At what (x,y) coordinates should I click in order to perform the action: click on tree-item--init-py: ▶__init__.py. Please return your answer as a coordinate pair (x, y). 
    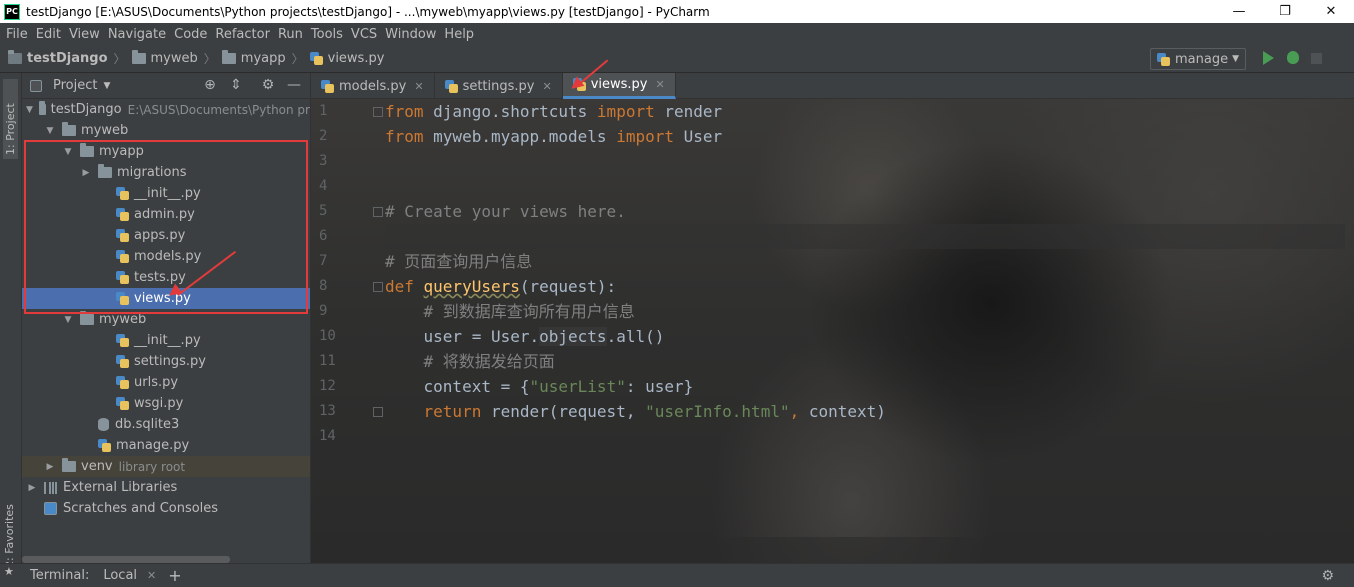
    Looking at the image, I should click on (166, 340).